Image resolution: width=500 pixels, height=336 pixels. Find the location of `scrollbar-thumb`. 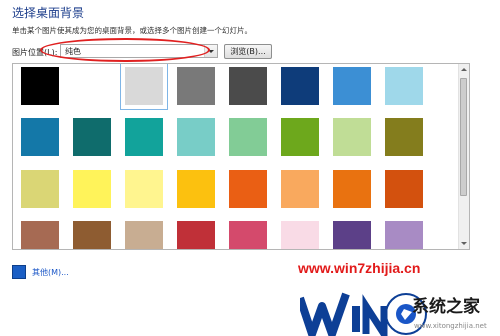

scrollbar-thumb is located at coordinates (463, 137).